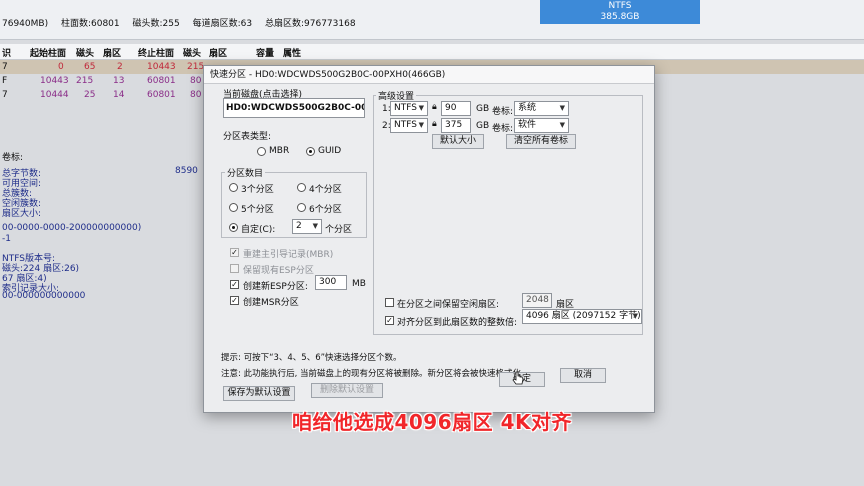  I want to click on guid-radio, so click(310, 151).